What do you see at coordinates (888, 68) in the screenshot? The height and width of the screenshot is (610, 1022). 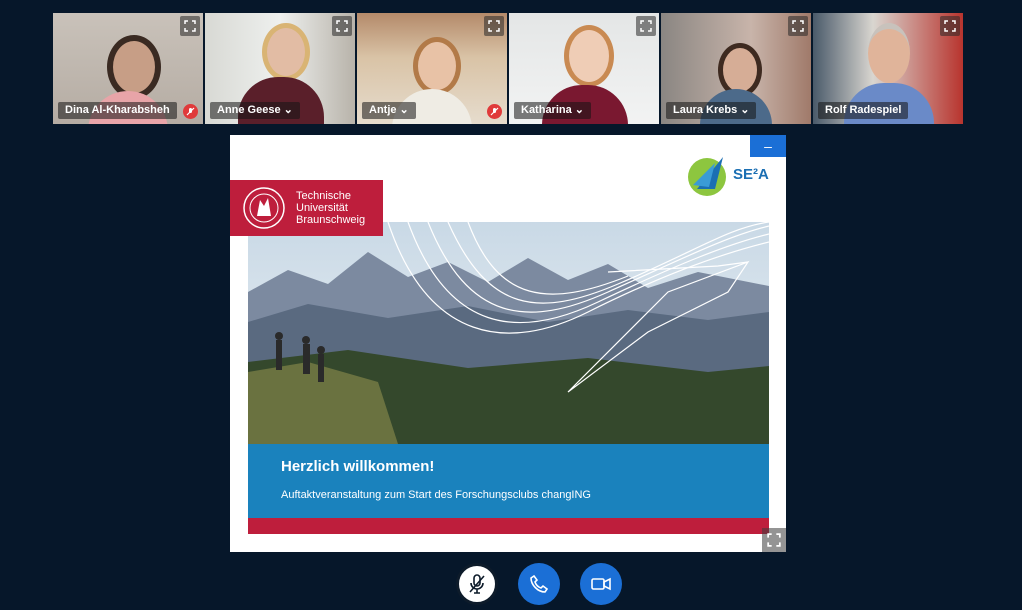 I see `participant-tile: Rolf Radespiel` at bounding box center [888, 68].